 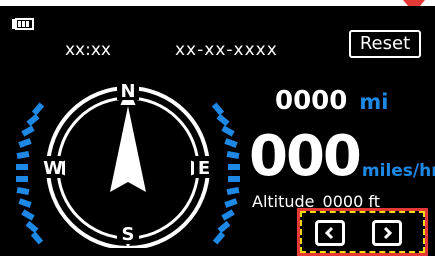 I want to click on reset-button: Reset, so click(x=385, y=44).